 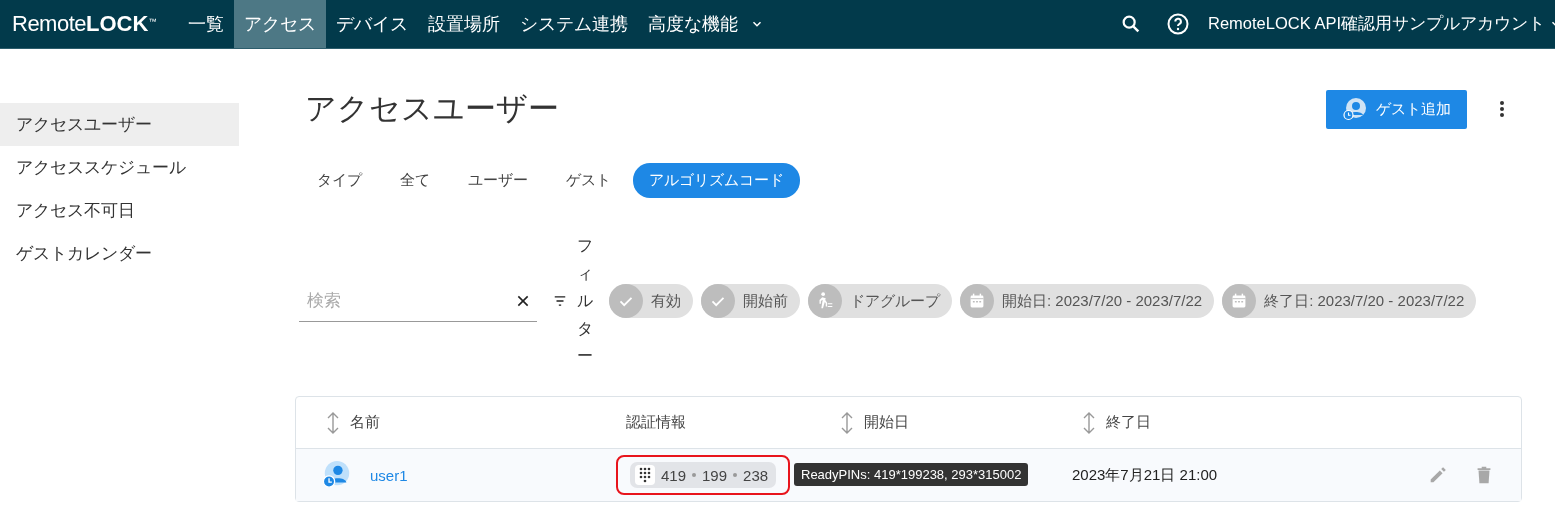 What do you see at coordinates (651, 301) in the screenshot?
I see `filter-chip: 有効` at bounding box center [651, 301].